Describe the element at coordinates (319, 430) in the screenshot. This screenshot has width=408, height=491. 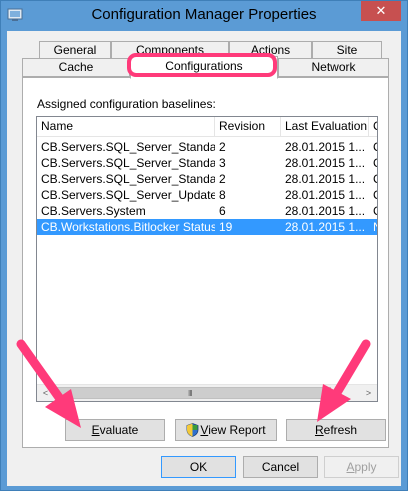
I see `refresh-accesskey: R` at that location.